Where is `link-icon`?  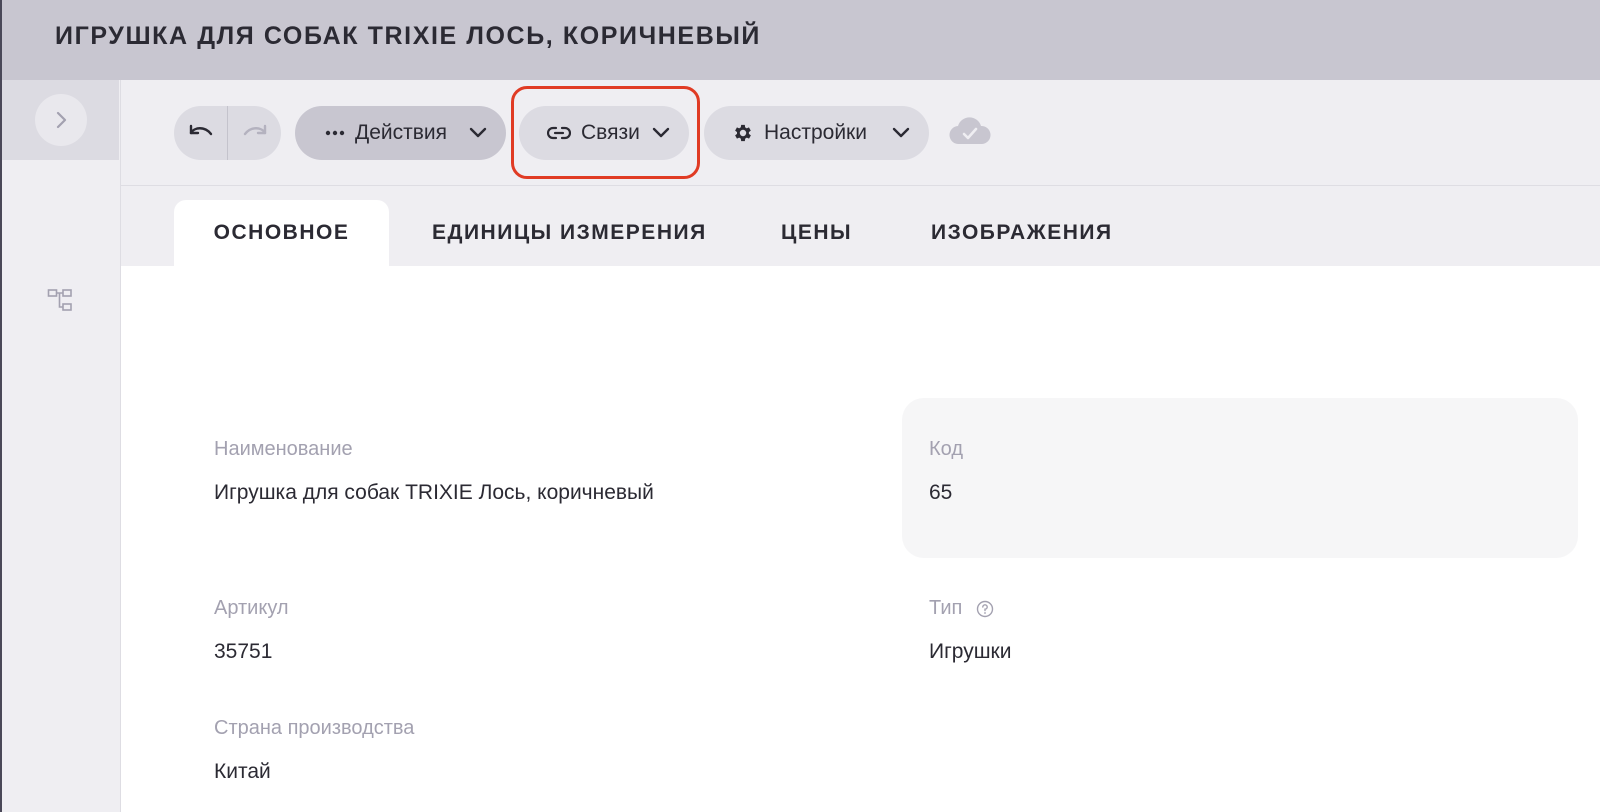 link-icon is located at coordinates (559, 133).